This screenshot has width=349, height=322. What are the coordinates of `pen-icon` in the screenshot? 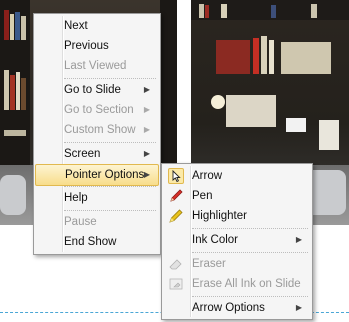 It's located at (176, 196).